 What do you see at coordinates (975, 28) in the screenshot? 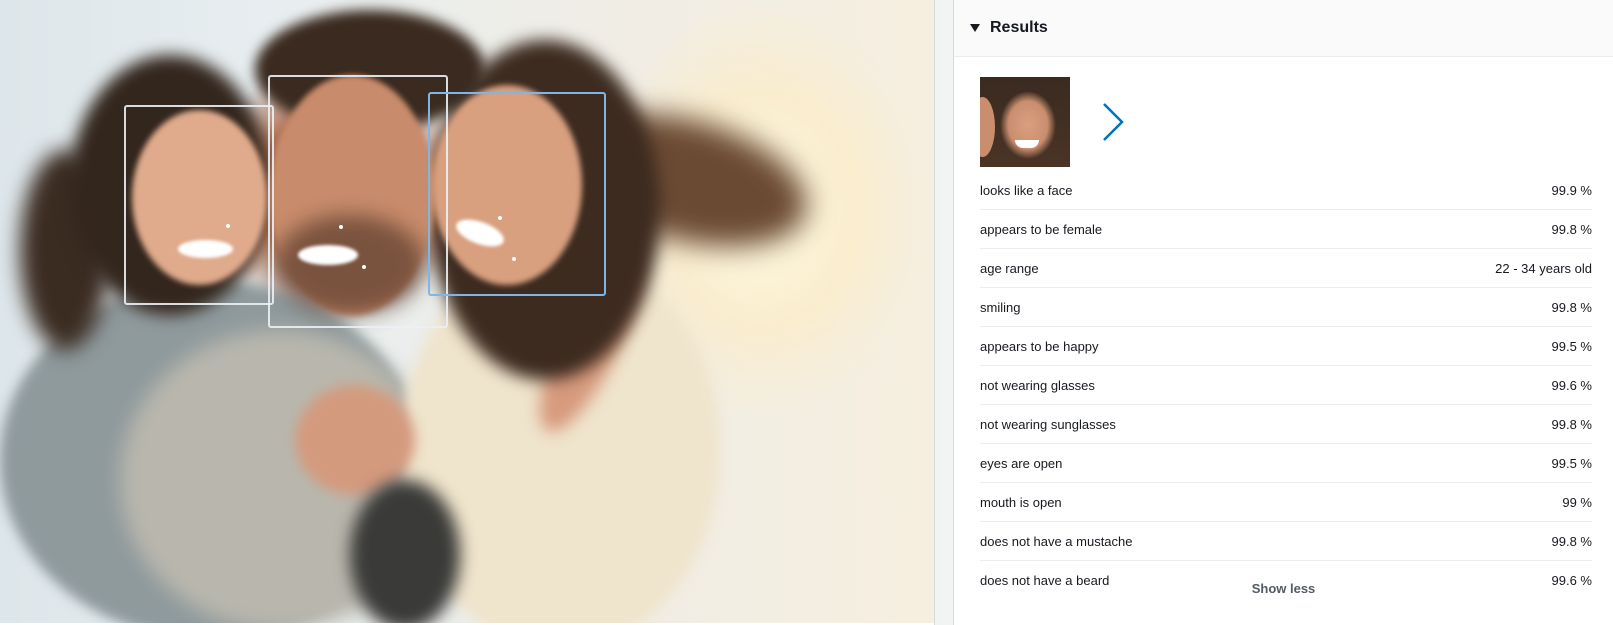
I see `caret-down-icon` at bounding box center [975, 28].